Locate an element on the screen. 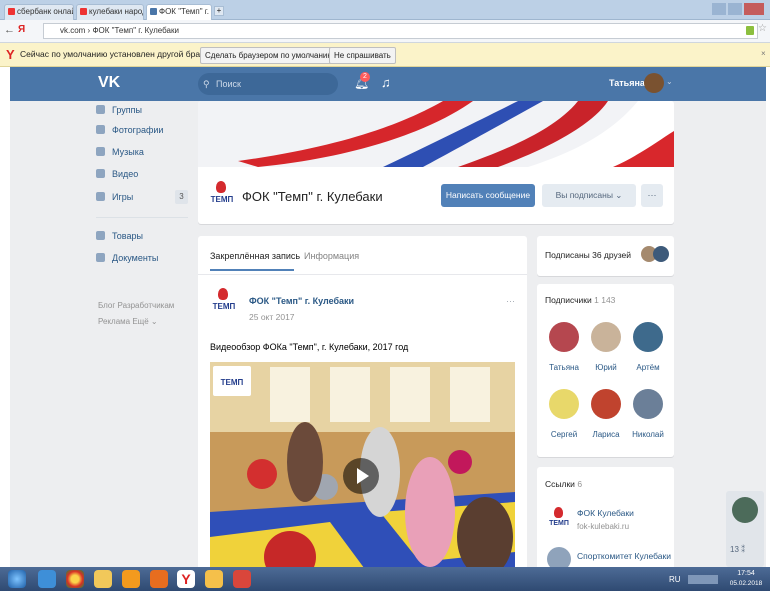  search-icon: ⚲ is located at coordinates (206, 84).